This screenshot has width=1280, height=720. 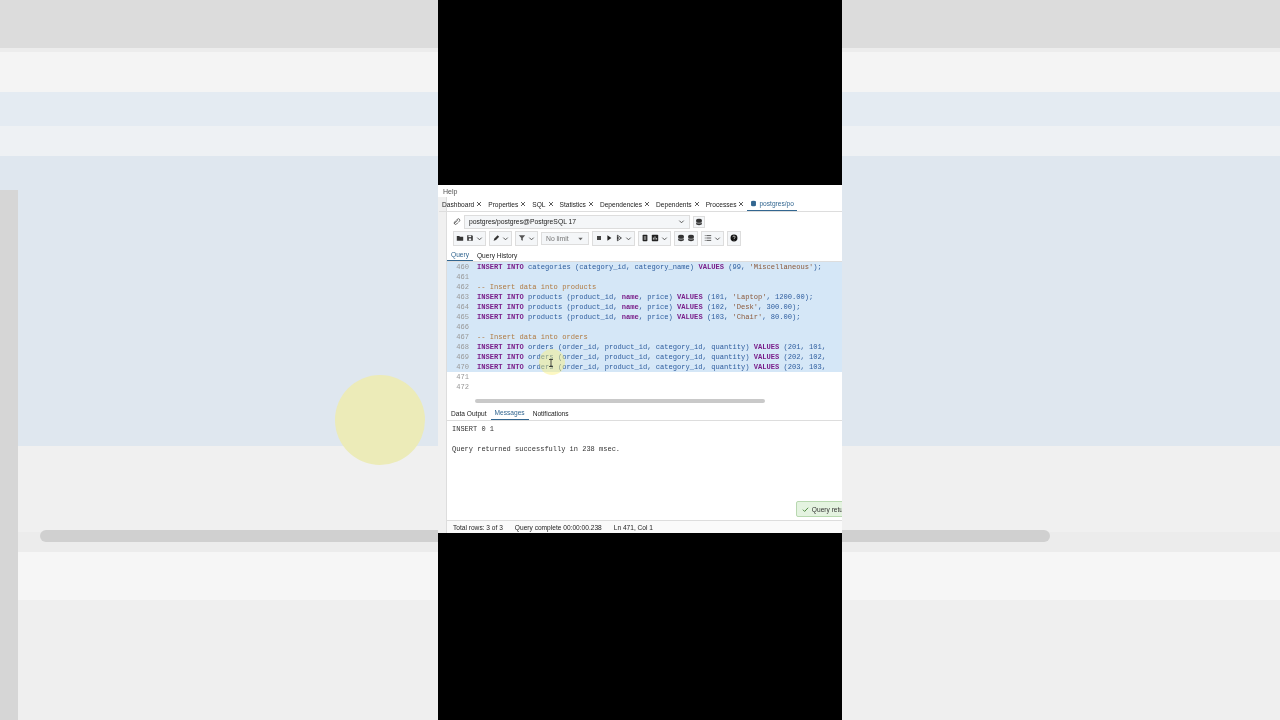 I want to click on scrollbar, so click(x=620, y=401).